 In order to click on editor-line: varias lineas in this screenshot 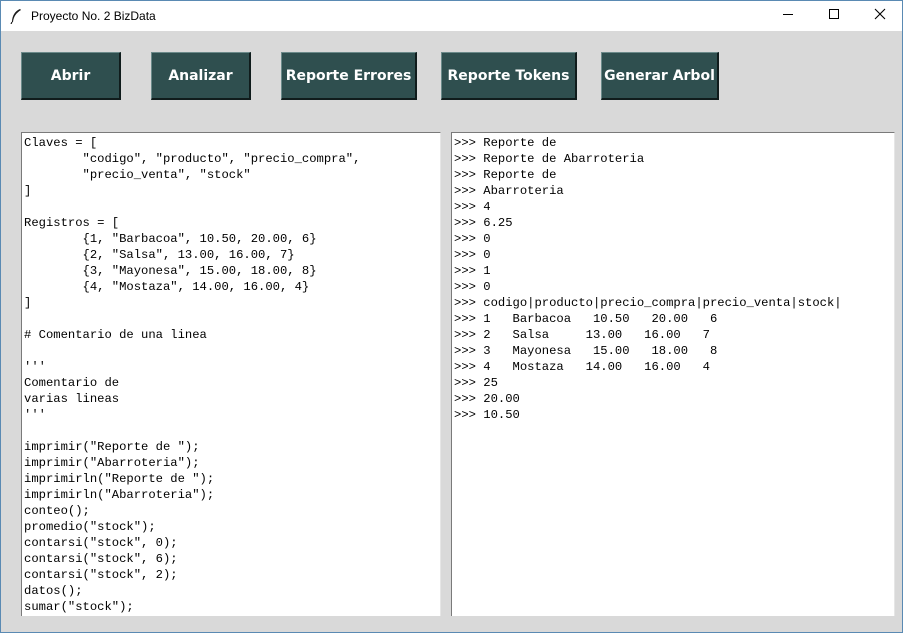, I will do `click(72, 399)`.